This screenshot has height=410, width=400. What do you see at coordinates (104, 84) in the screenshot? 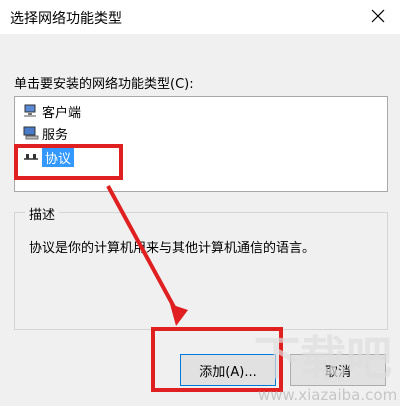
I see `feature-type-prompt: 单击要安装的网络功能类型(C):` at bounding box center [104, 84].